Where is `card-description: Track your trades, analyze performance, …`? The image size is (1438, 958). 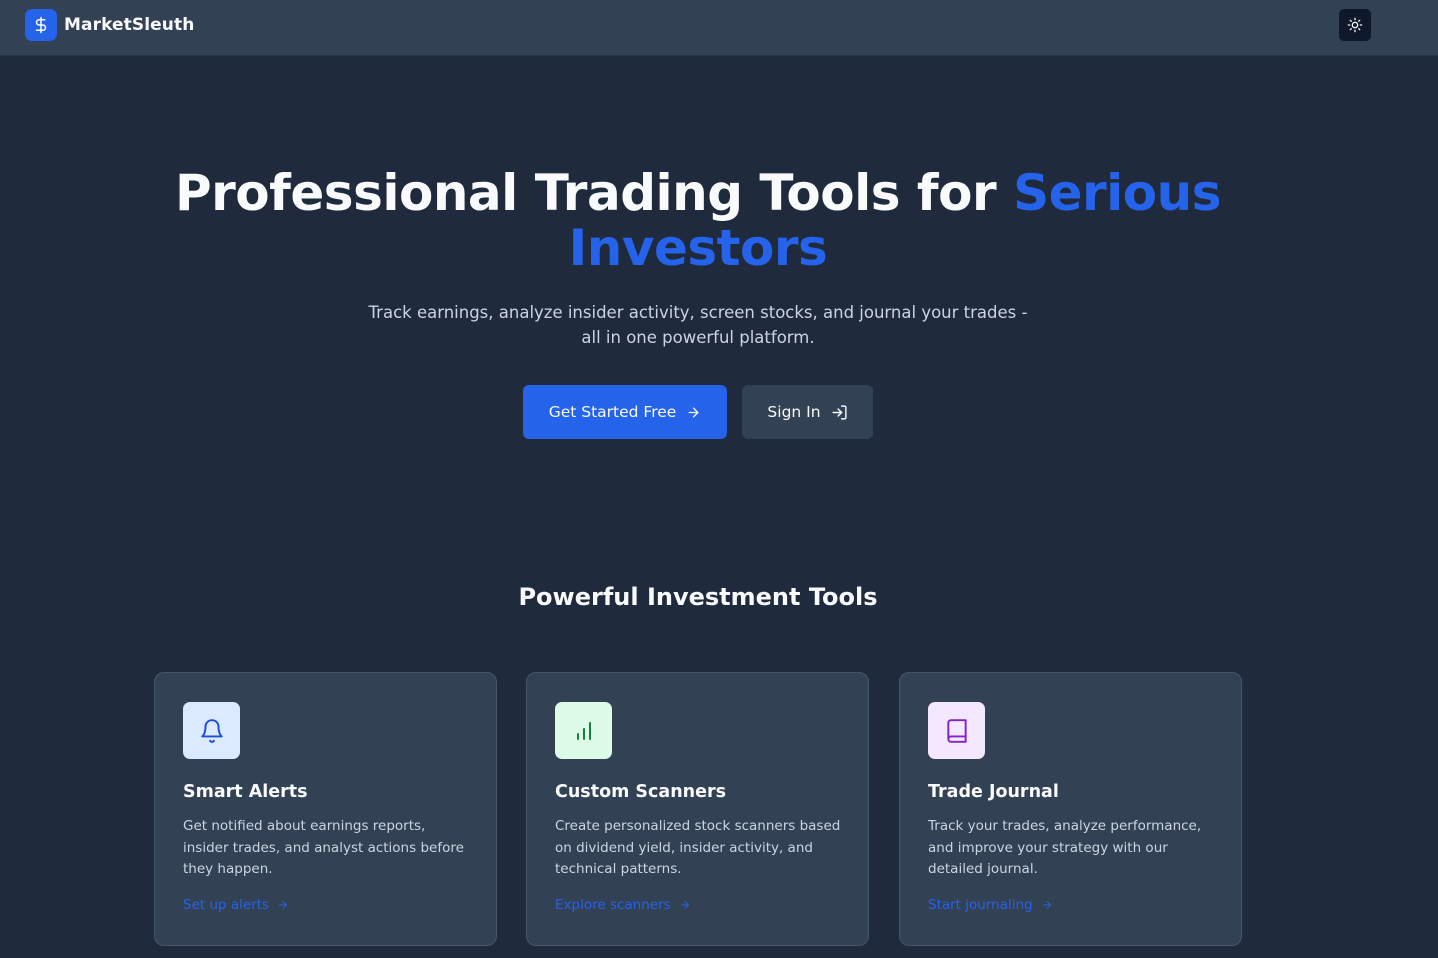 card-description: Track your trades, analyze performance, … is located at coordinates (1065, 848).